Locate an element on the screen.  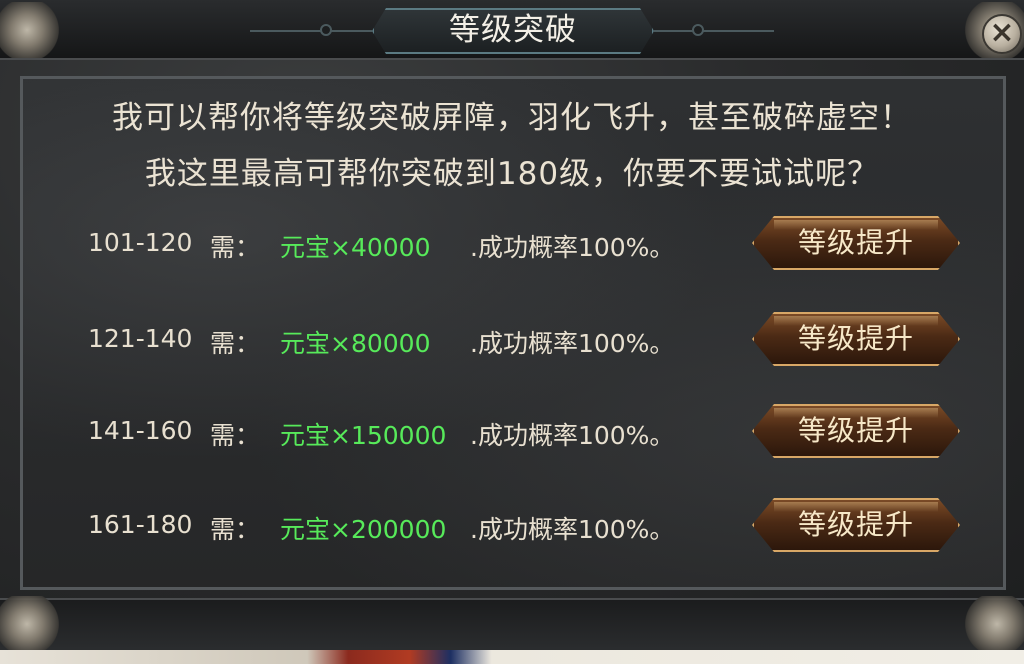
cost-text: 元宝×150000 is located at coordinates (363, 435).